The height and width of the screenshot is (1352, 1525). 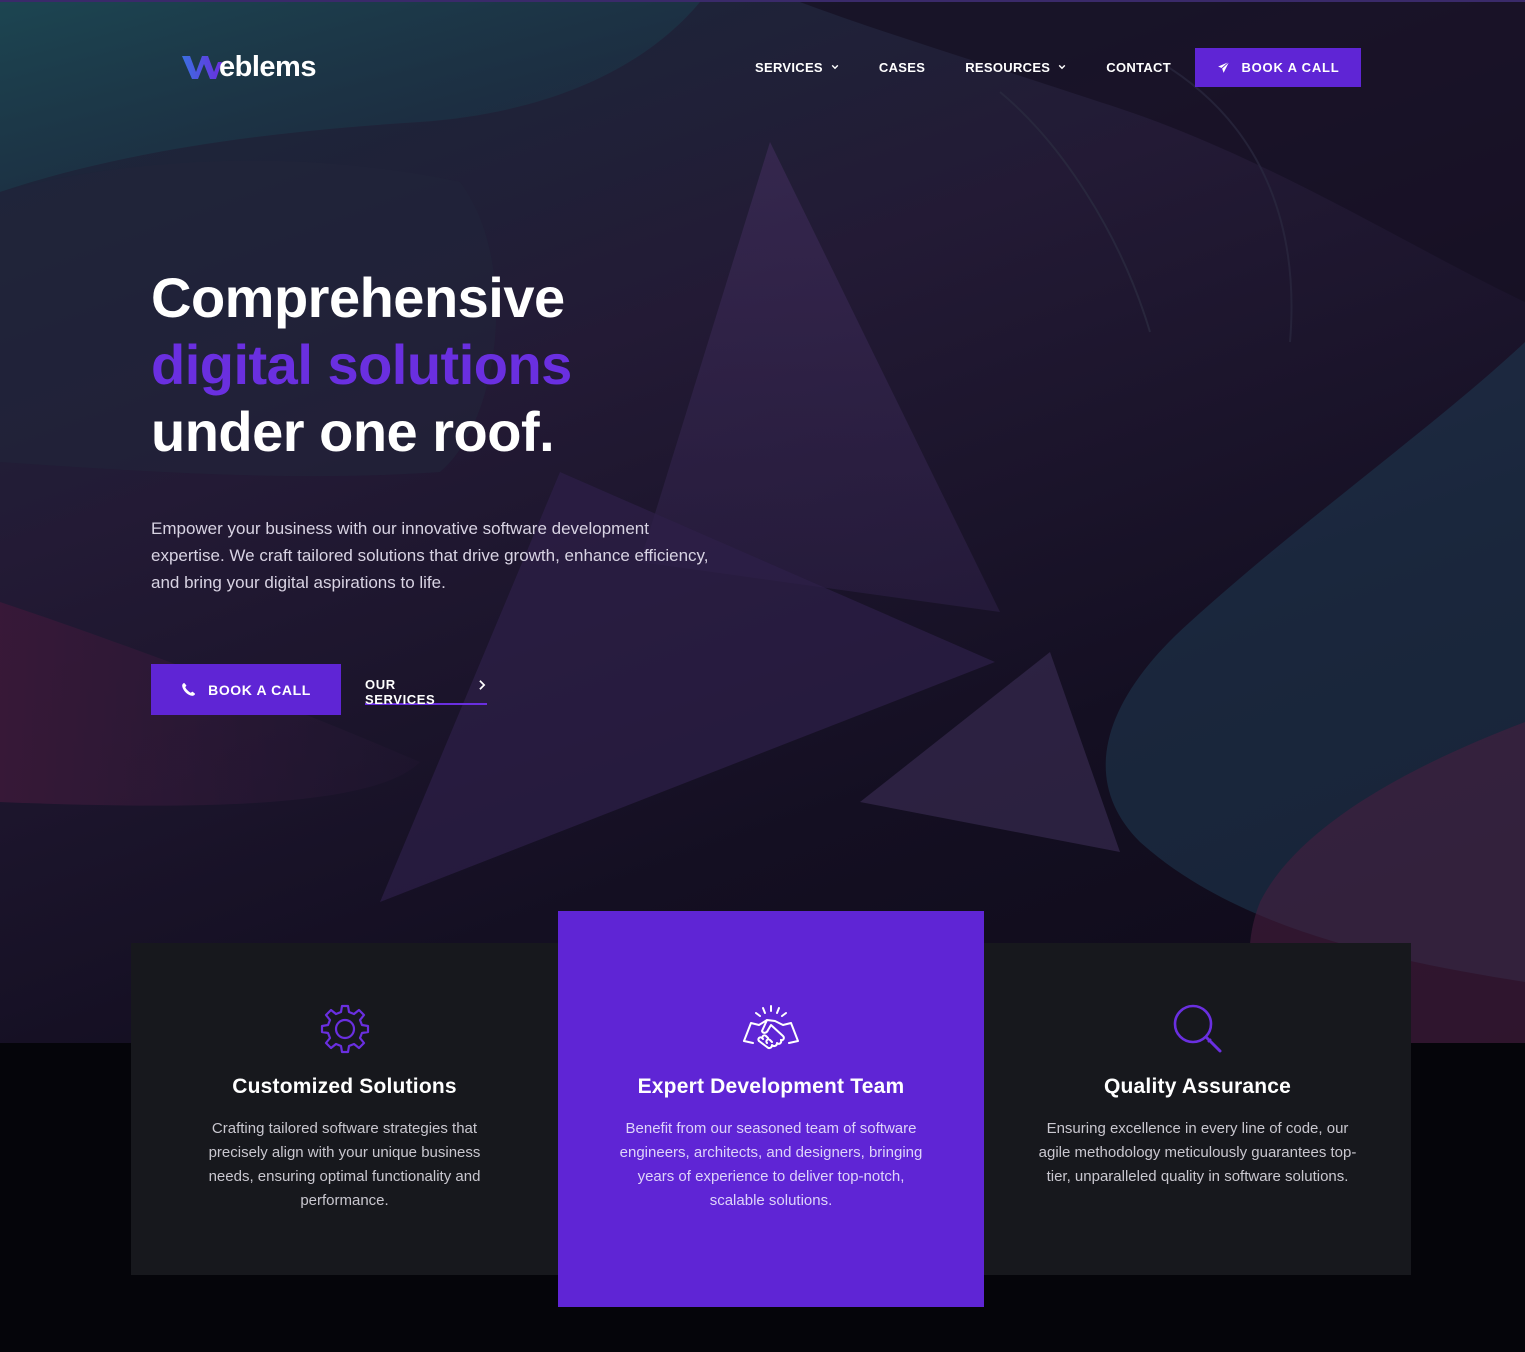 I want to click on nav-item-services: SERVICES, so click(x=797, y=67).